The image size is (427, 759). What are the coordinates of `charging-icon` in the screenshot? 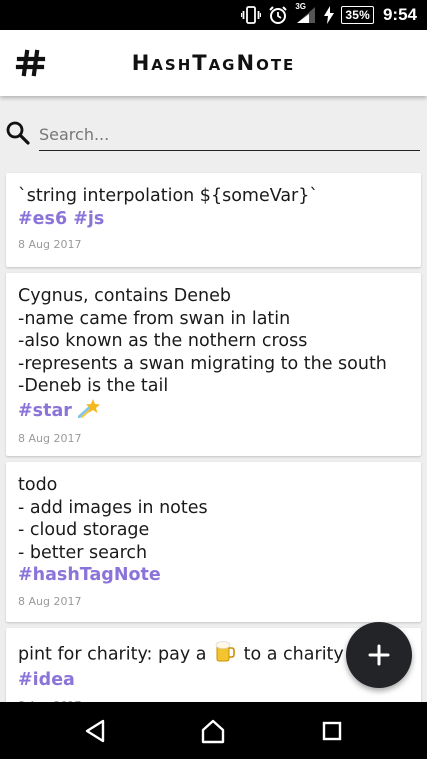 It's located at (329, 15).